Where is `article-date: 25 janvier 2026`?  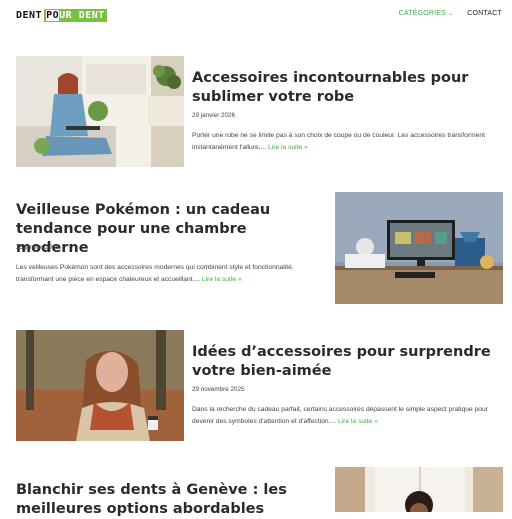 article-date: 25 janvier 2026 is located at coordinates (38, 247).